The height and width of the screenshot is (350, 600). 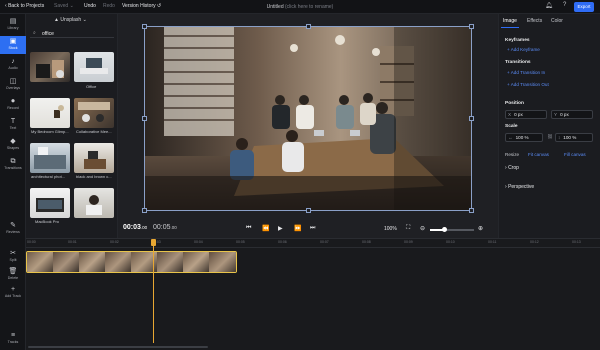 I want to click on tab-effects: Effects, so click(x=534, y=21).